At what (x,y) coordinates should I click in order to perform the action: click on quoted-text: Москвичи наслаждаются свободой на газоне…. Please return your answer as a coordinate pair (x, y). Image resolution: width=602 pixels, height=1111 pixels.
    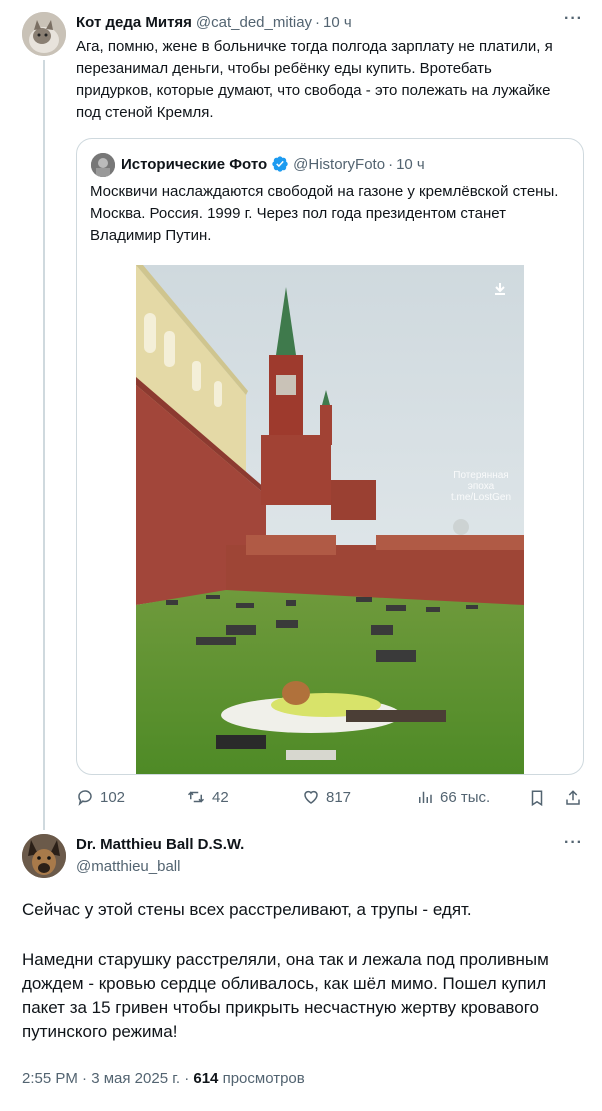
    Looking at the image, I should click on (324, 213).